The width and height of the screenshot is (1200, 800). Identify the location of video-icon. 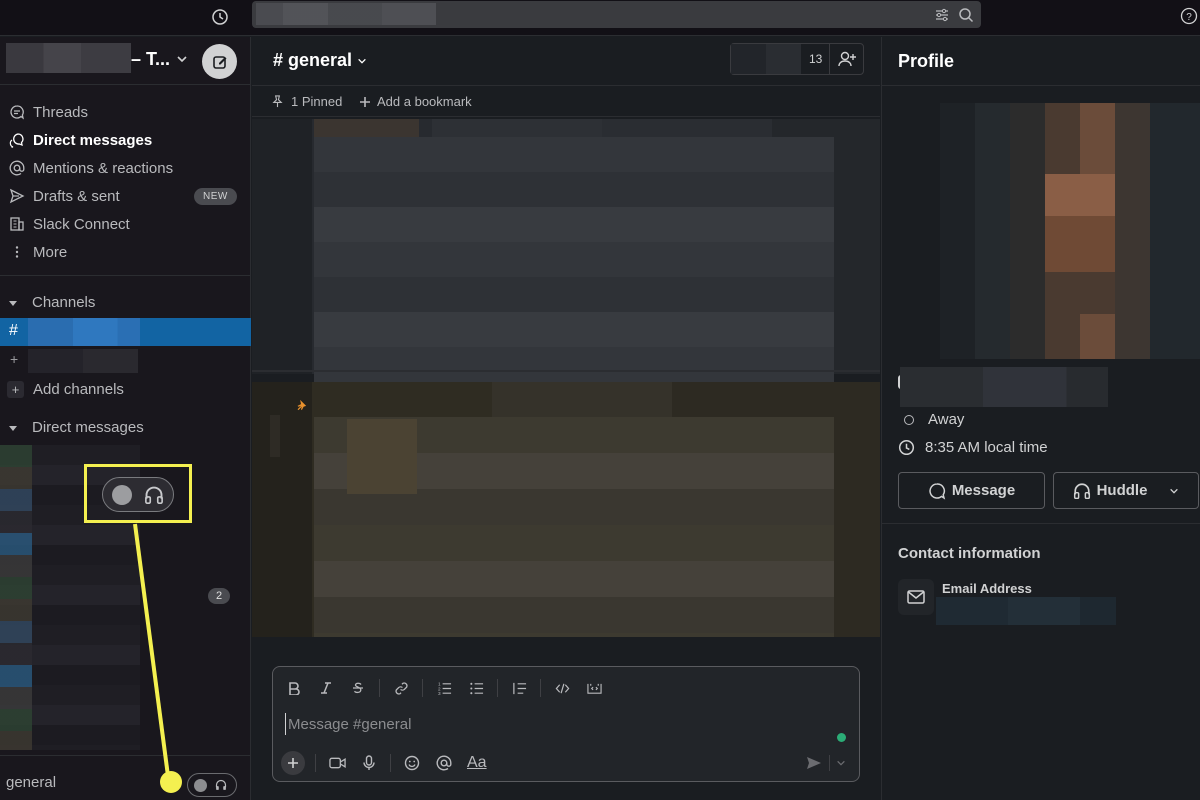
(337, 763).